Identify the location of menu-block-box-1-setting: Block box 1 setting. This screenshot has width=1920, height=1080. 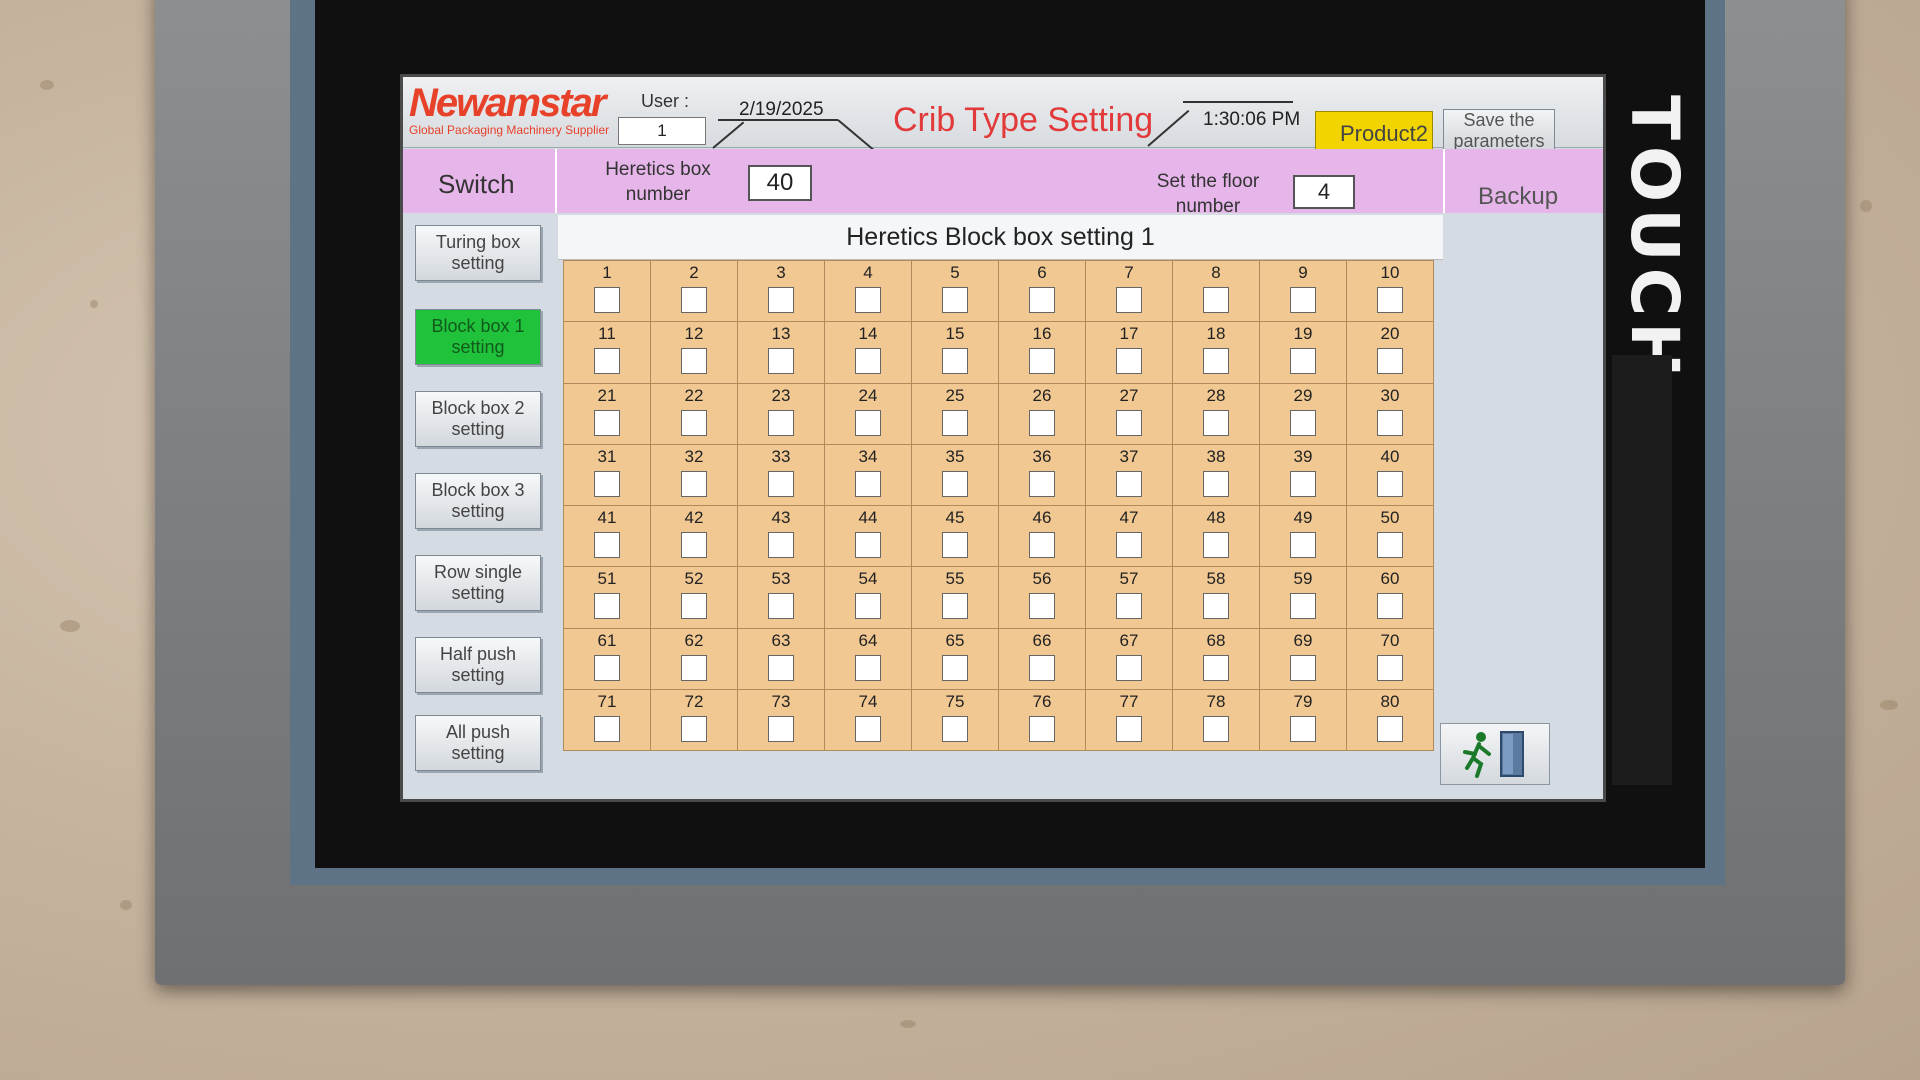
(478, 337).